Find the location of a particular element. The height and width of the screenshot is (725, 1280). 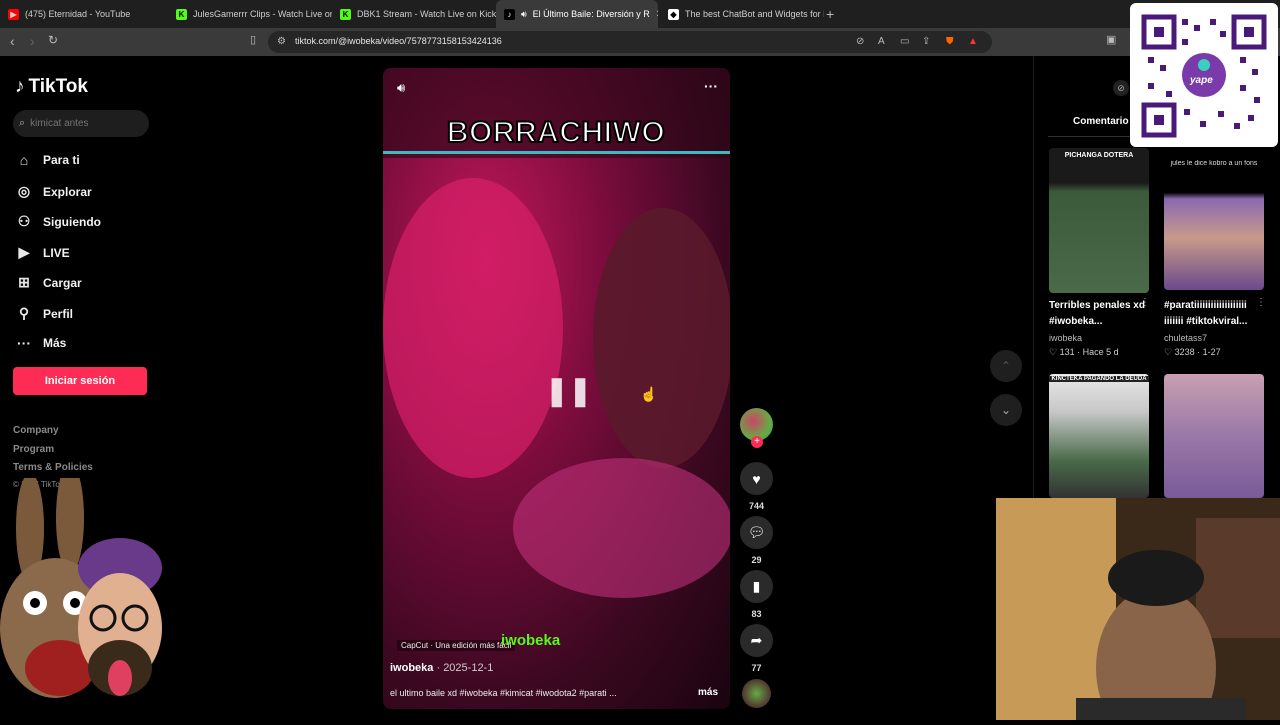

related-video-thumb: jules le dice kobro a un fons is located at coordinates (1214, 225).